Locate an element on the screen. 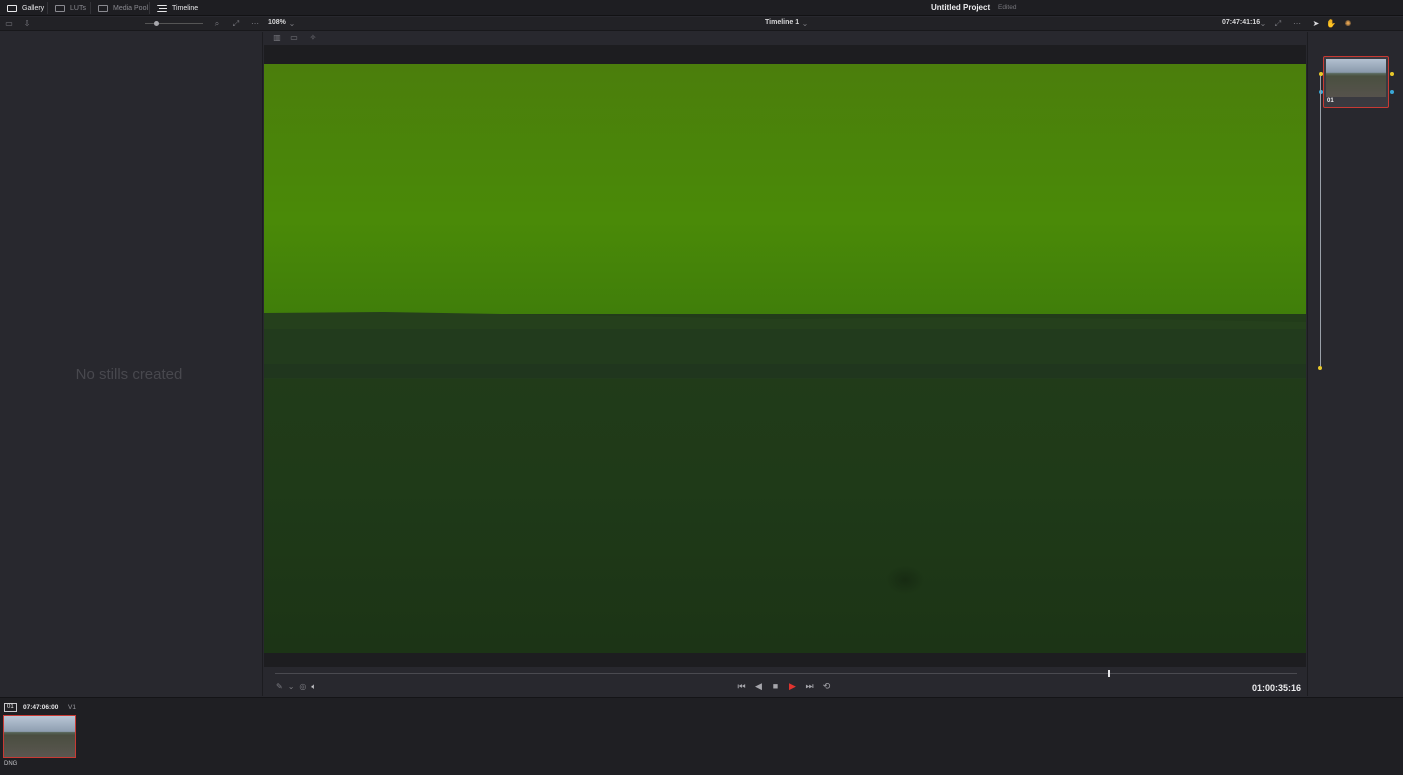  media-pool-icon is located at coordinates (103, 8).